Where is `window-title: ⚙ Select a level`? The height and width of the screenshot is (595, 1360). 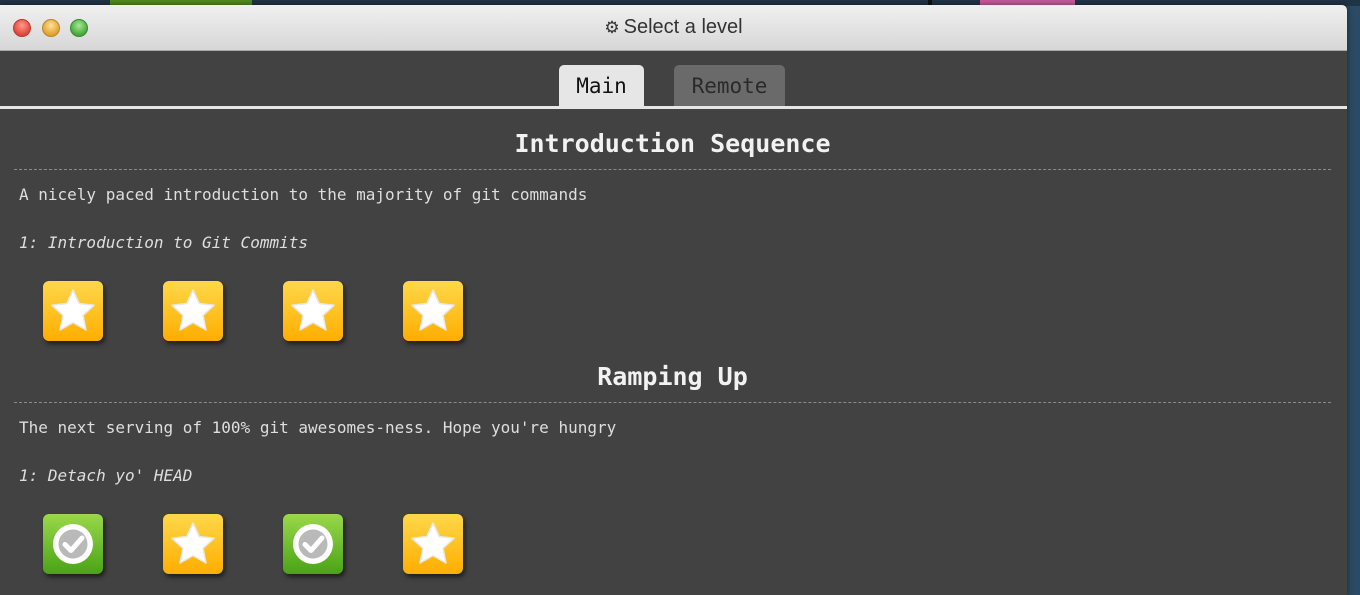
window-title: ⚙ Select a level is located at coordinates (673, 27).